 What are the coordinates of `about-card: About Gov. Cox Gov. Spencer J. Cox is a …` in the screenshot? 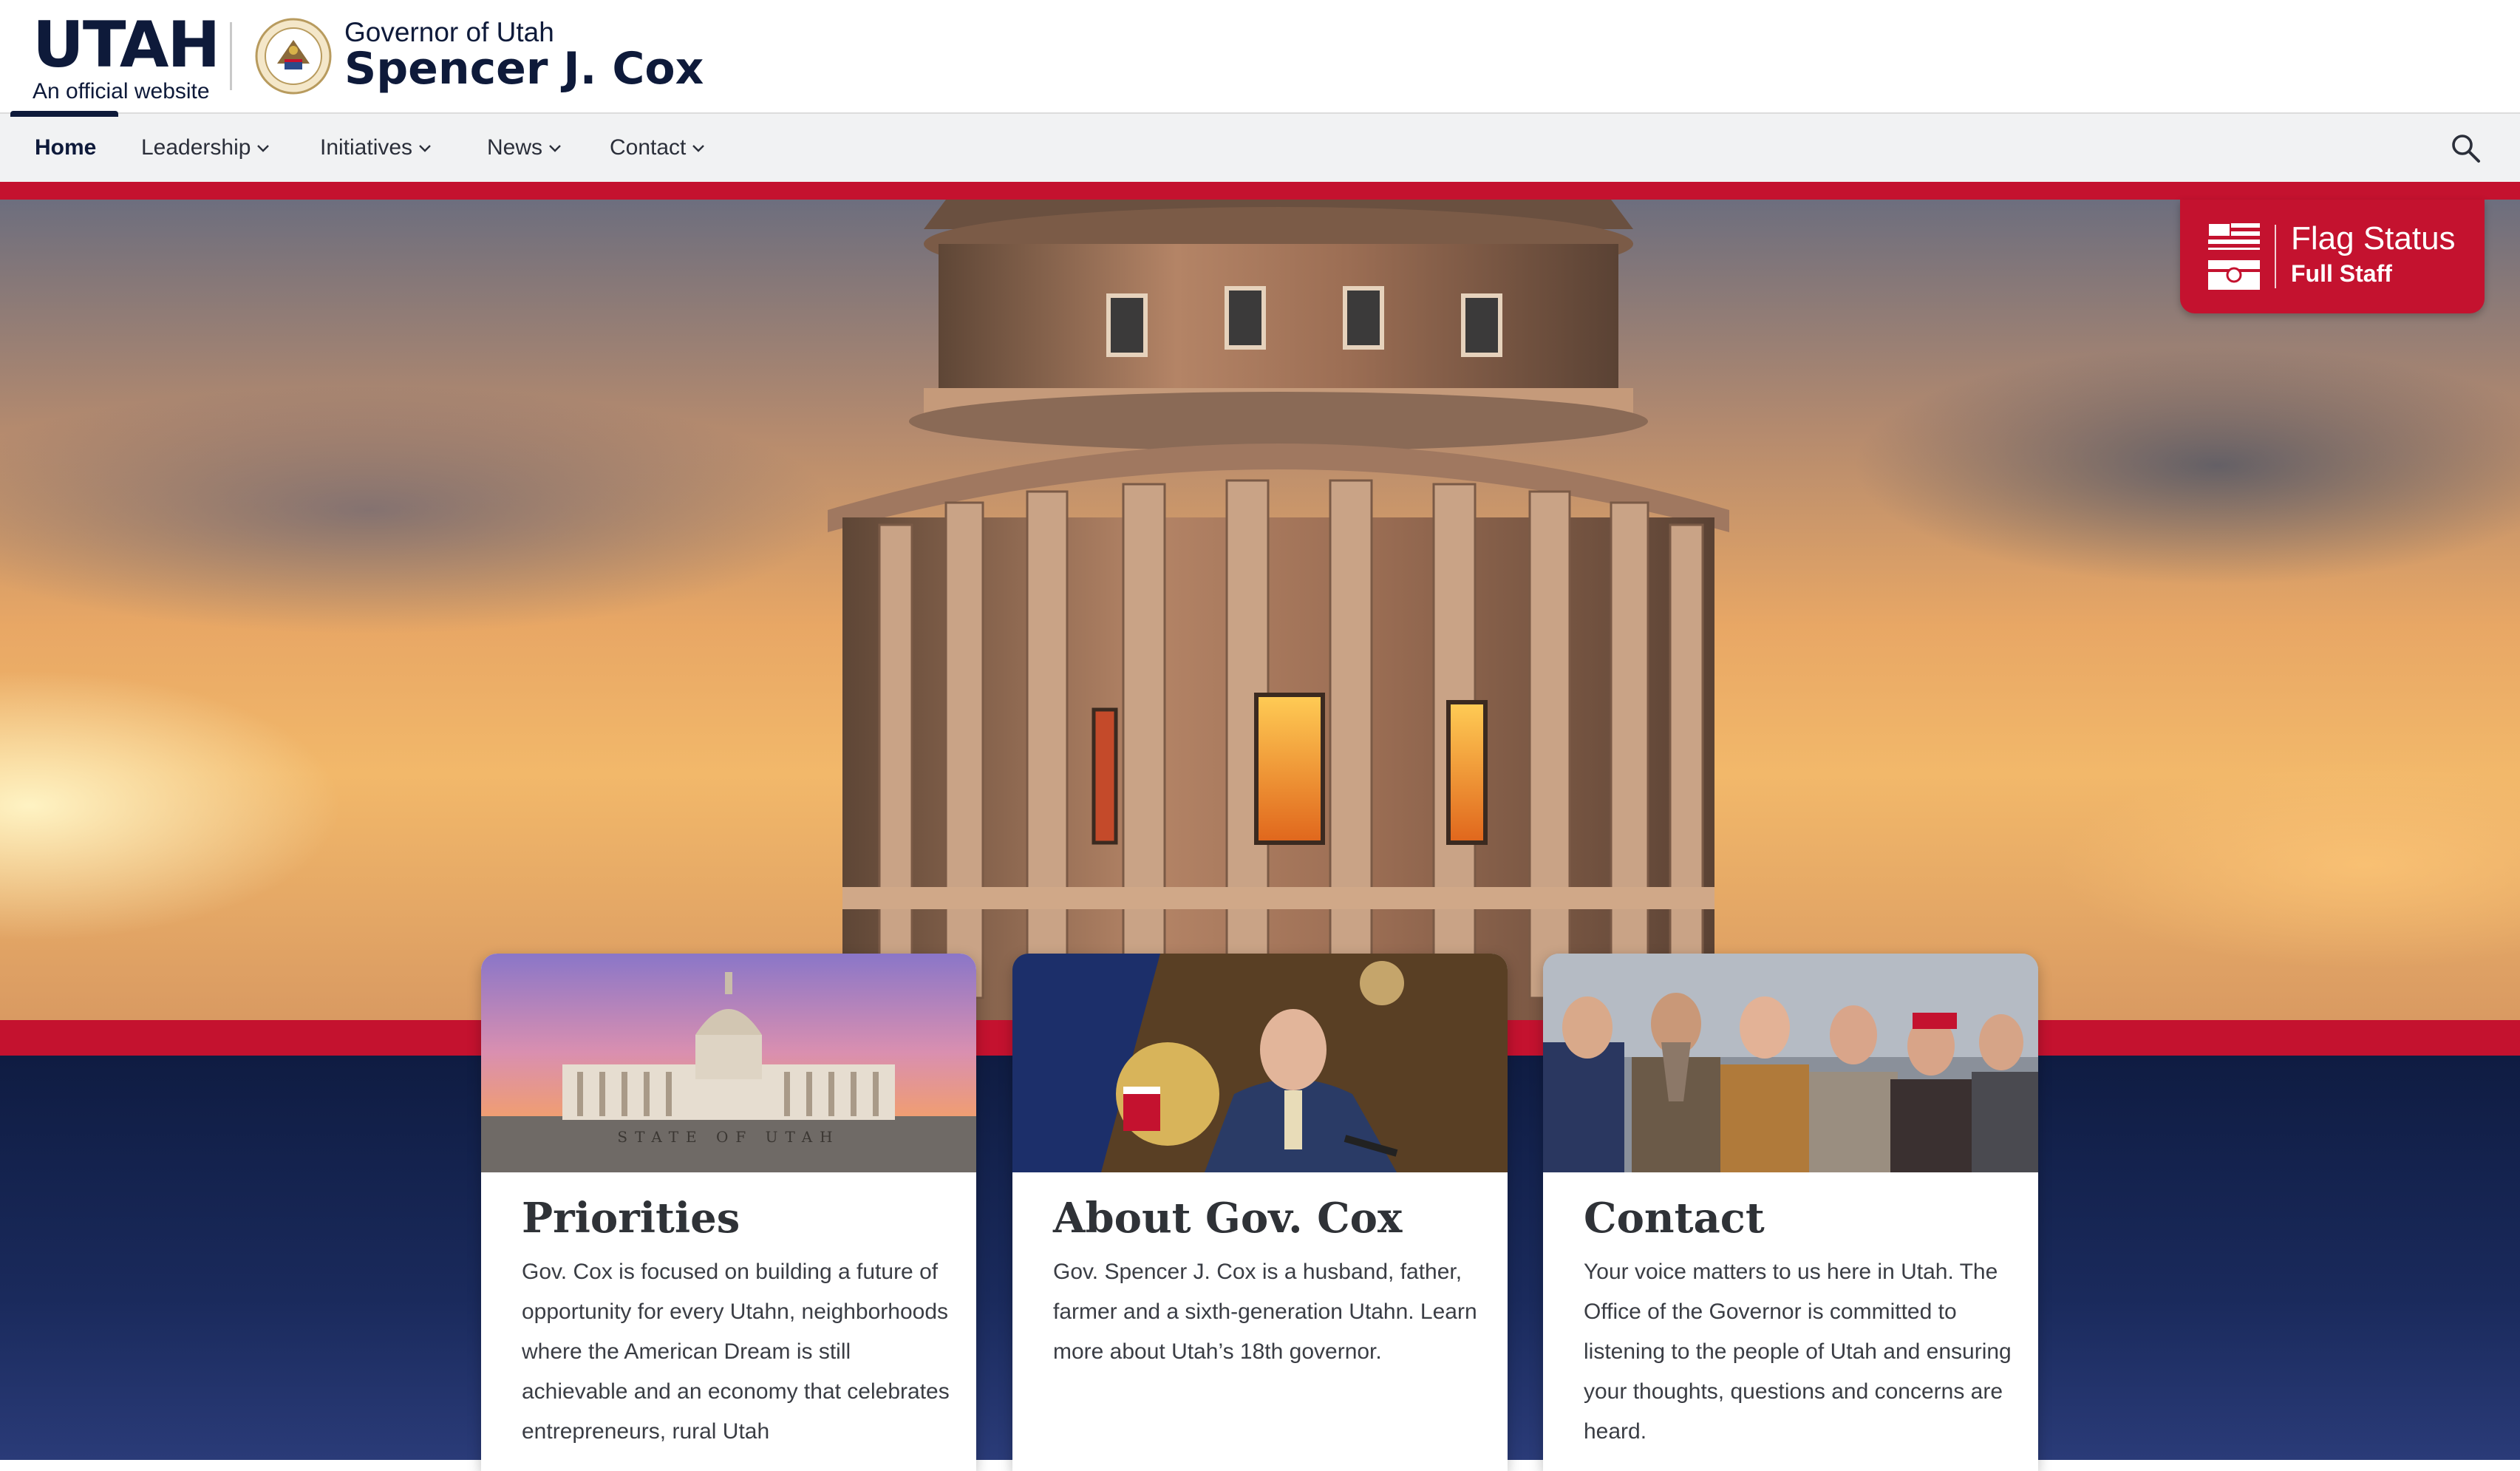 It's located at (1260, 1212).